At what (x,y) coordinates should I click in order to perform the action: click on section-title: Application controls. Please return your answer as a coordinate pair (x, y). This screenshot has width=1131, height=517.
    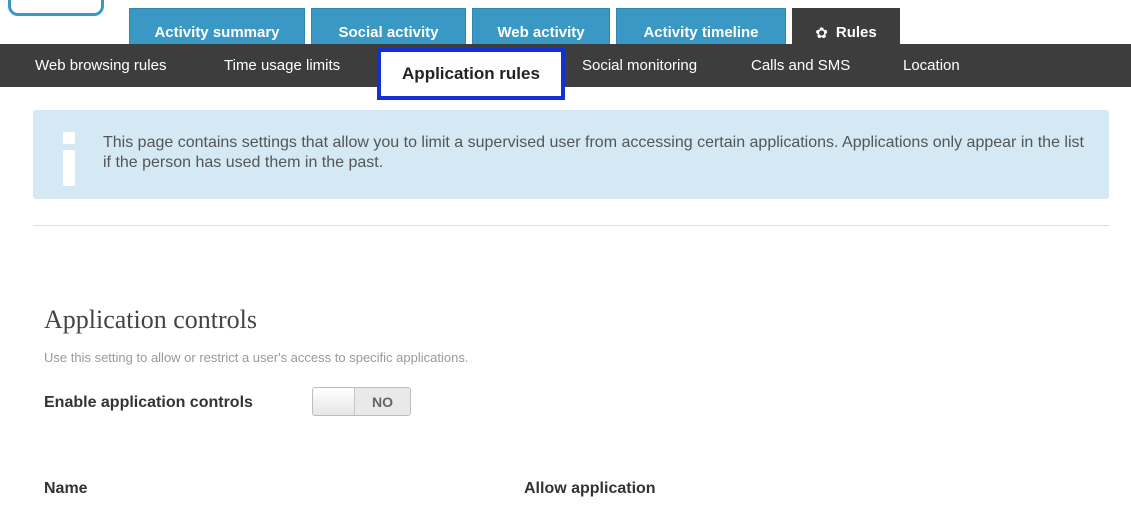
    Looking at the image, I should click on (151, 319).